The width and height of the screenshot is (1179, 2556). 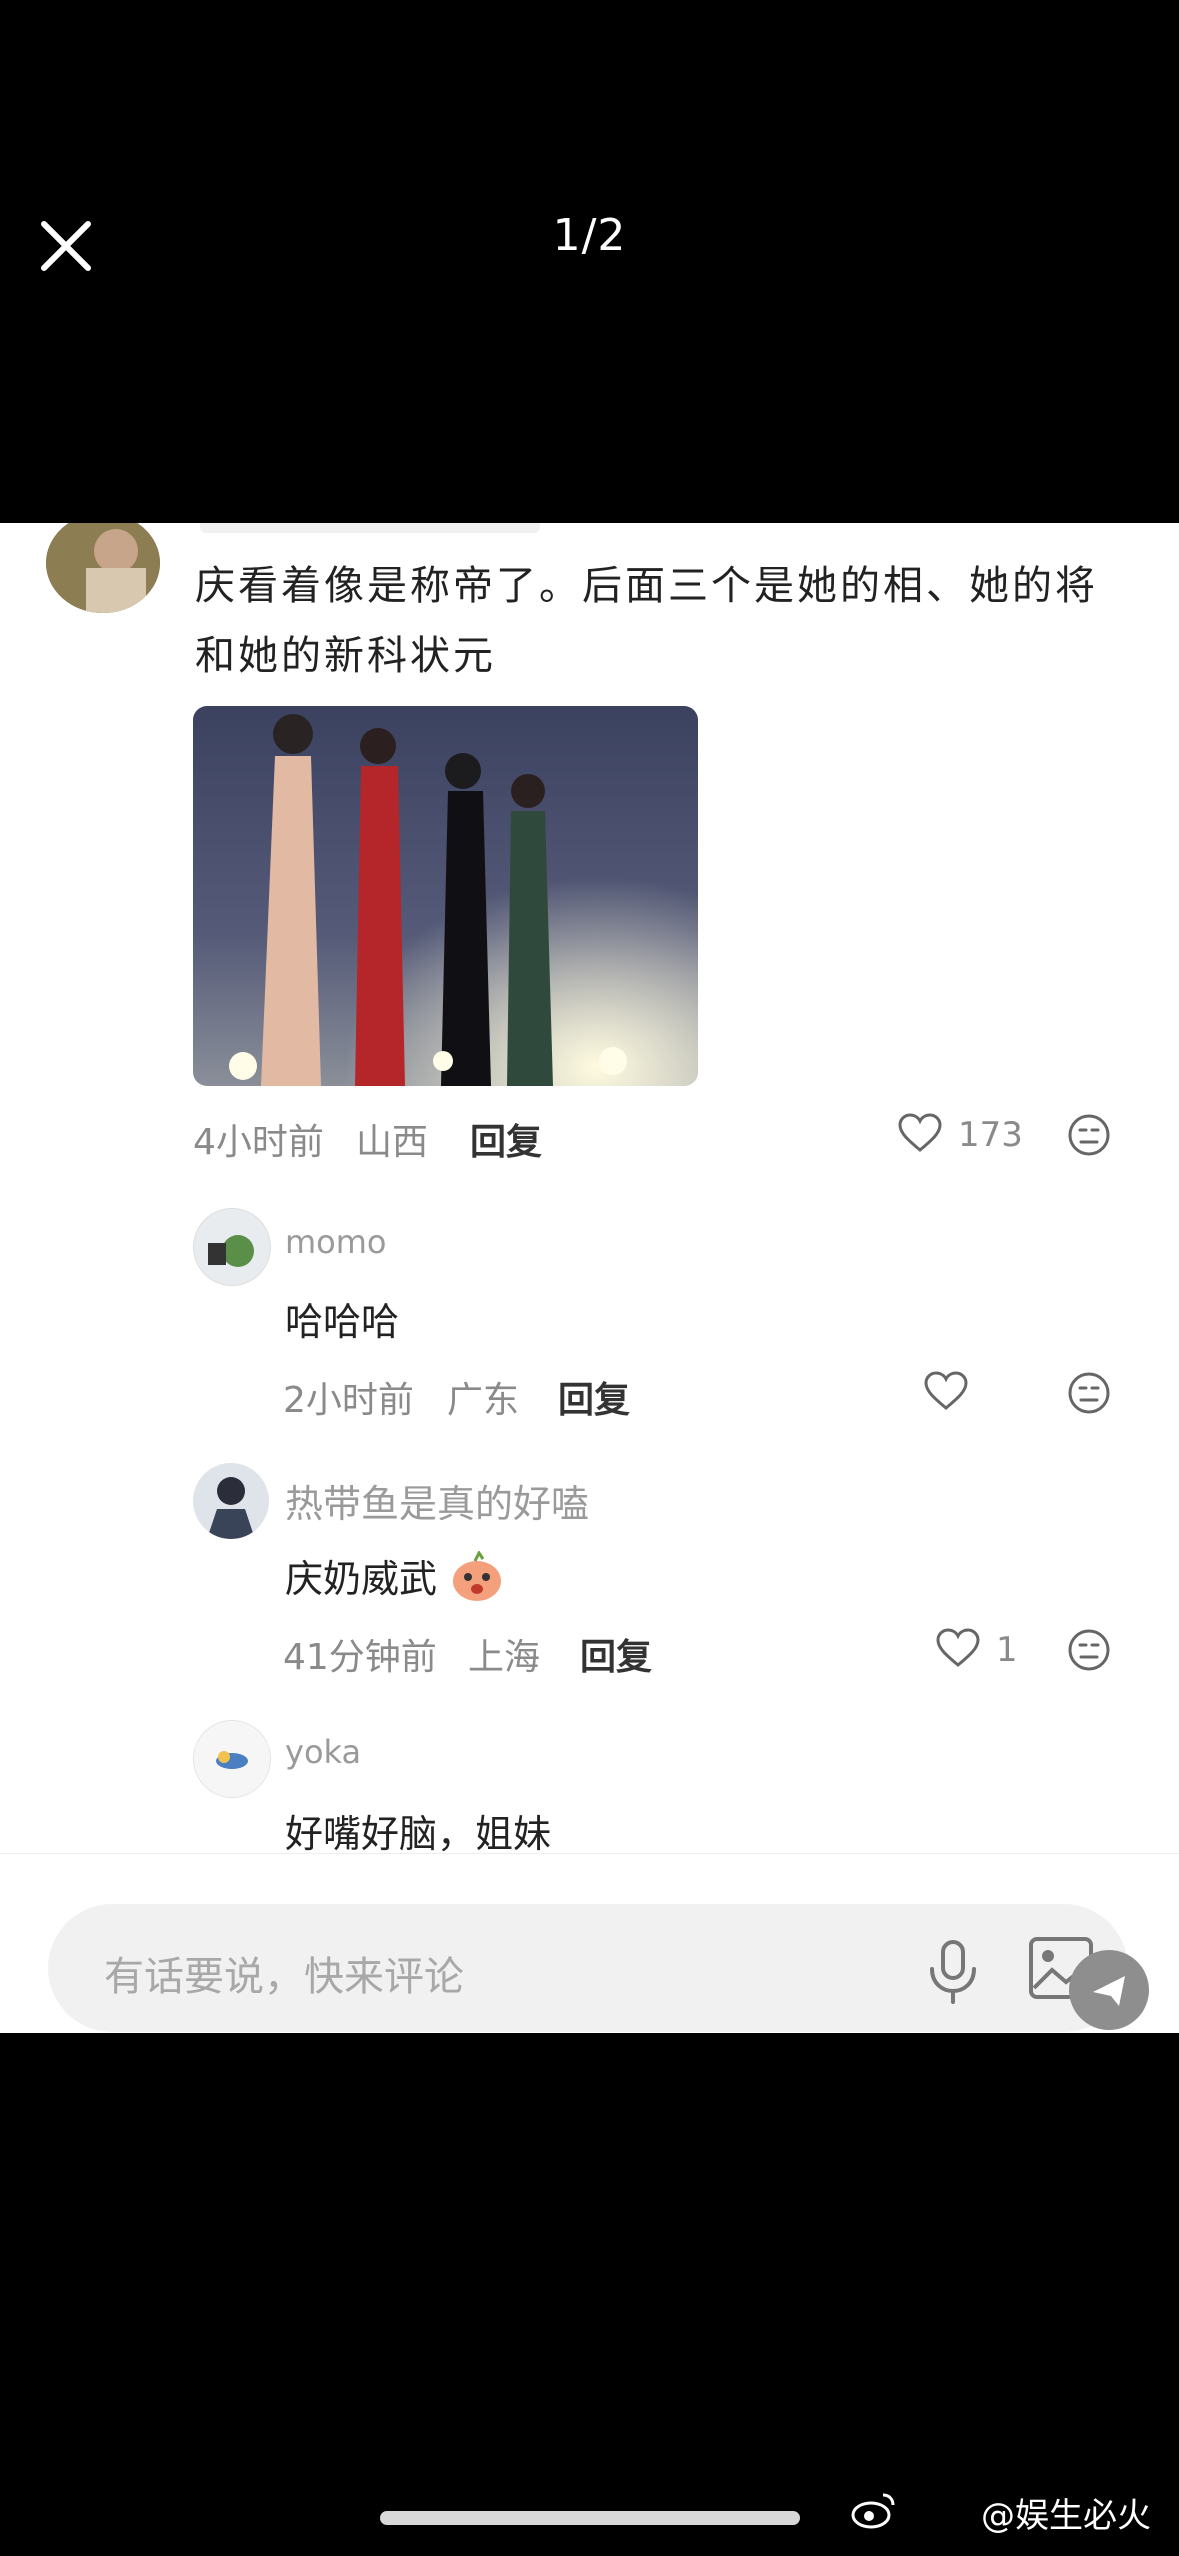 I want to click on post-text: 庆看着像是称帝了。后面三个是她的相、她的将, so click(x=646, y=586).